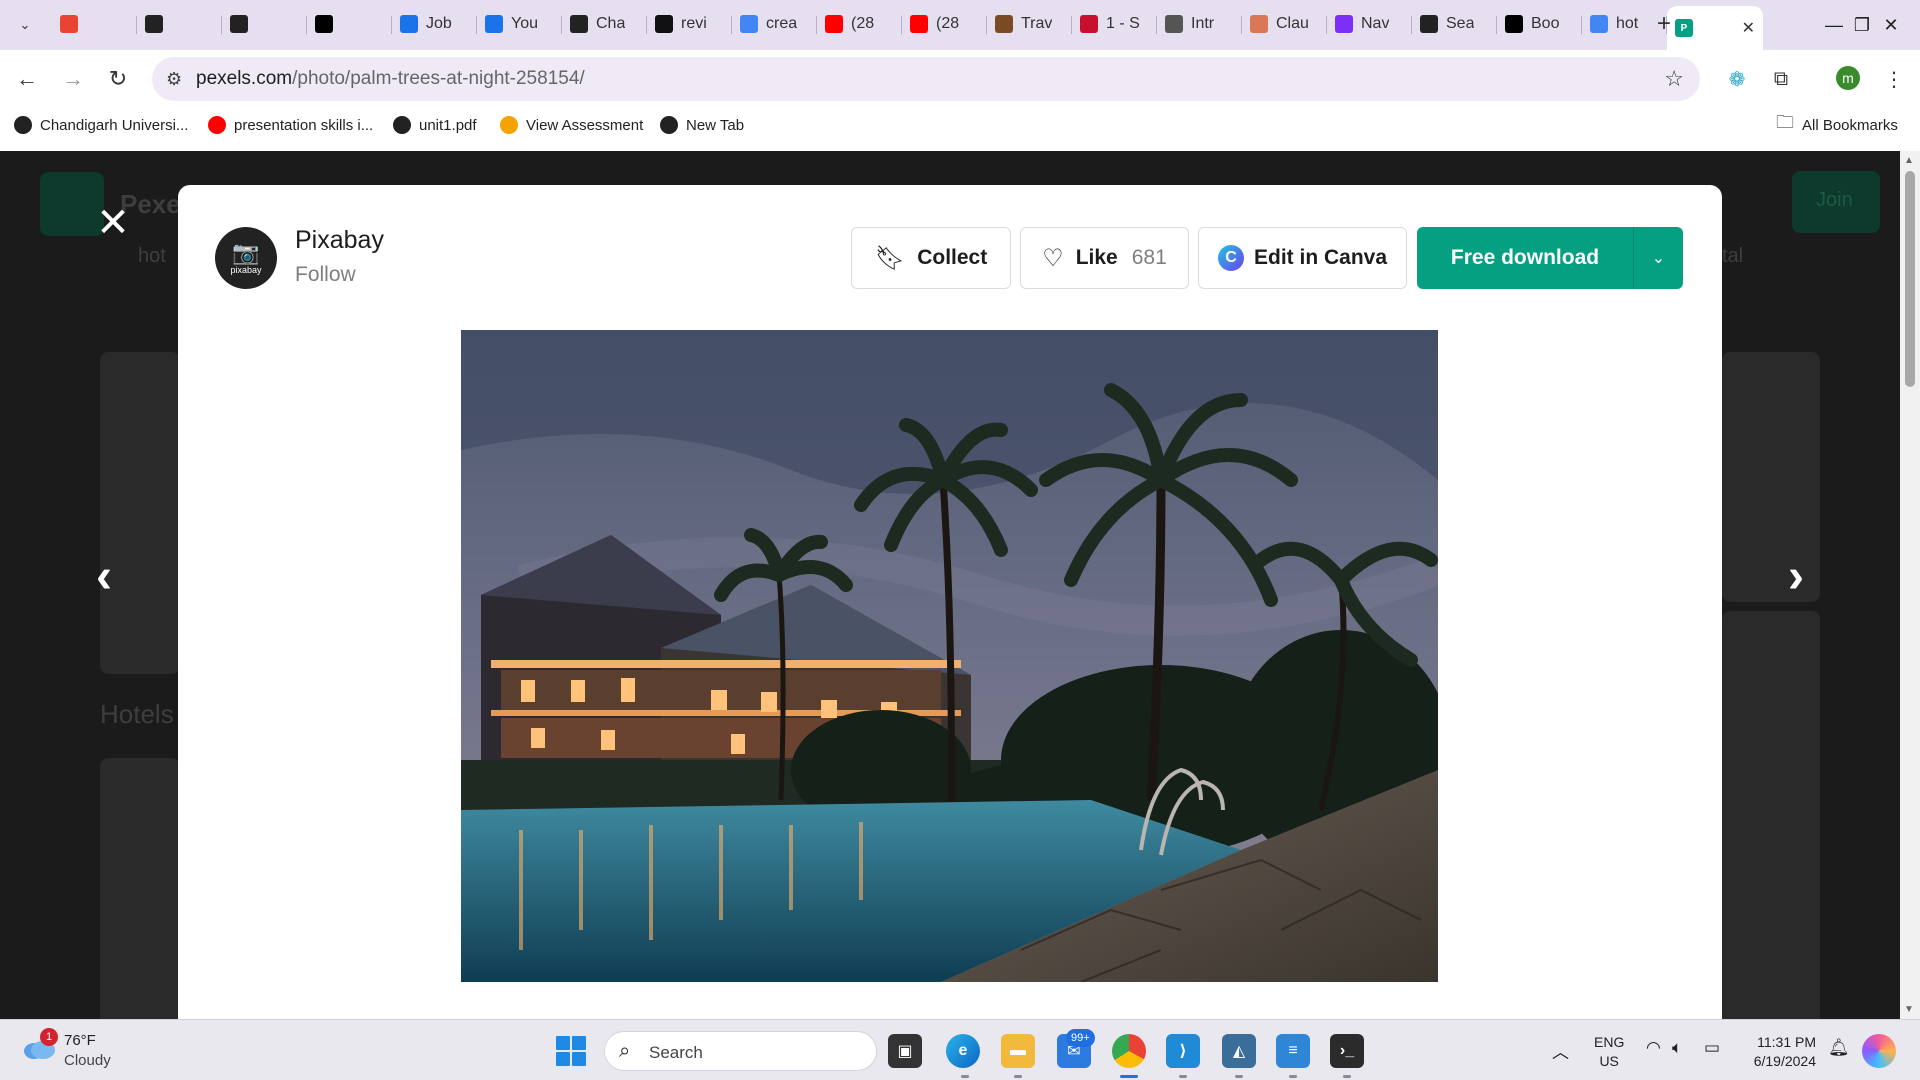 This screenshot has height=1080, width=1920. I want to click on browser-tab: Boo, so click(1539, 24).